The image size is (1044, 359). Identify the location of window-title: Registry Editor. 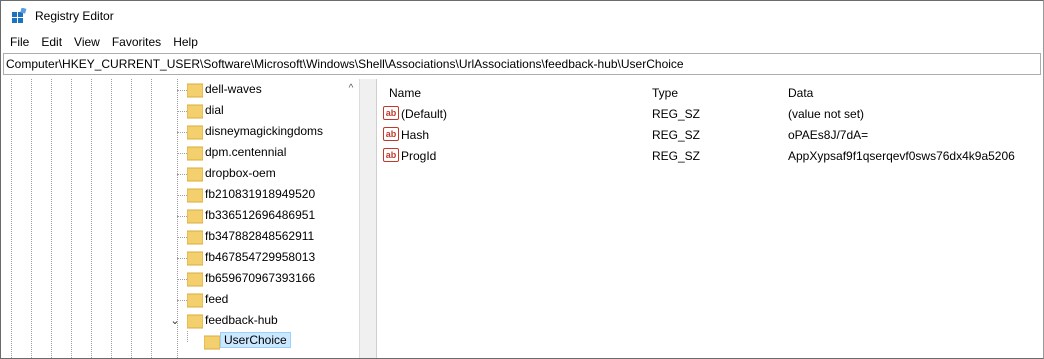
(74, 16).